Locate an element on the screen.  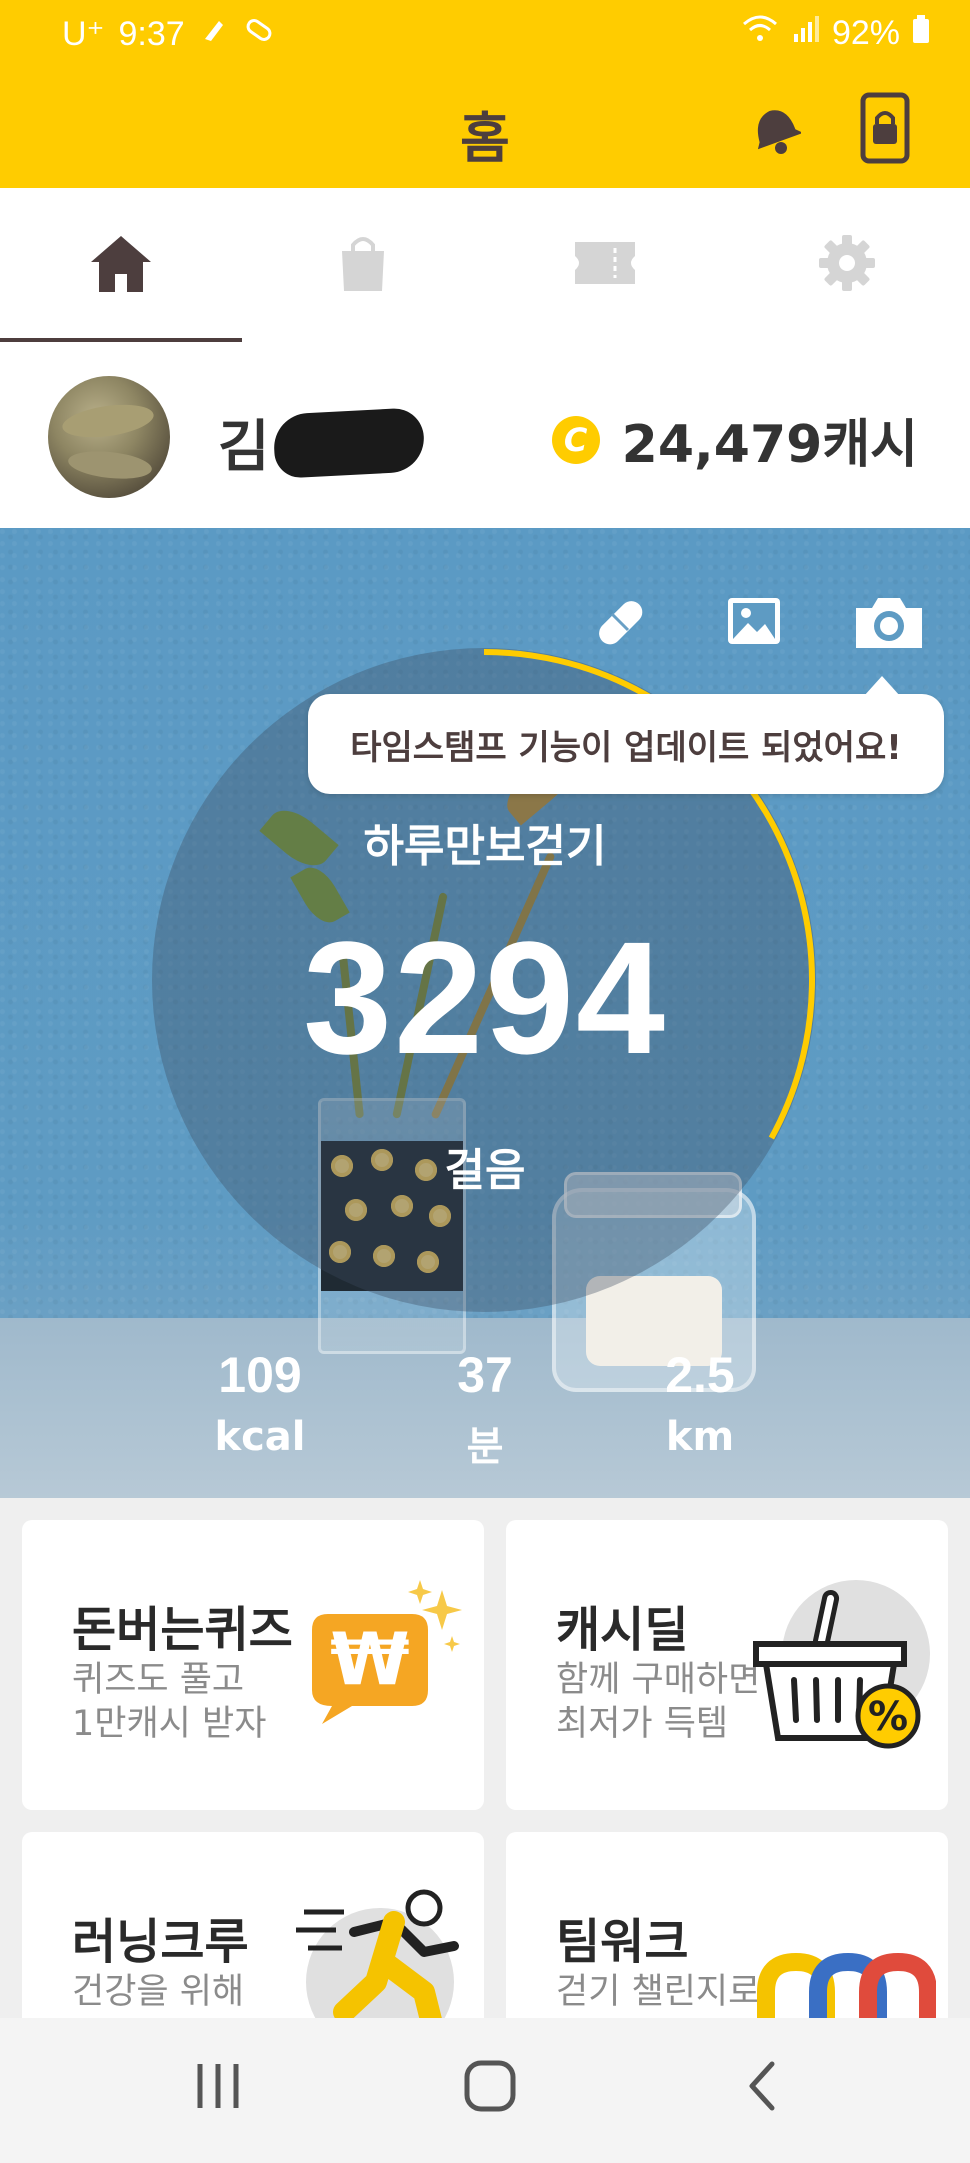
signal-icon is located at coordinates (805, 33).